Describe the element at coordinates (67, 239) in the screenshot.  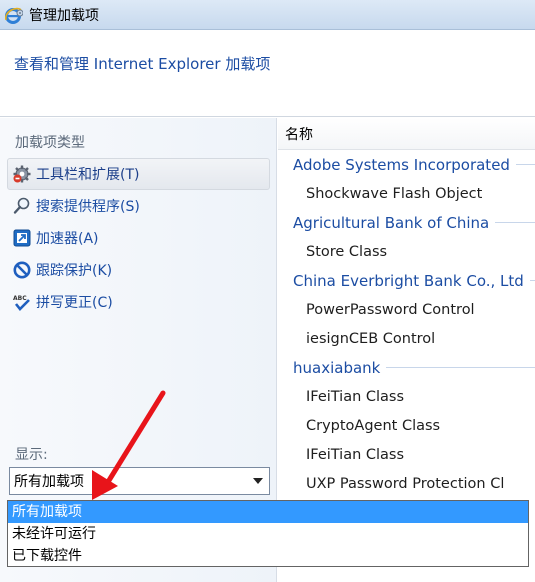
I see `type-item-label: 加速器(A)` at that location.